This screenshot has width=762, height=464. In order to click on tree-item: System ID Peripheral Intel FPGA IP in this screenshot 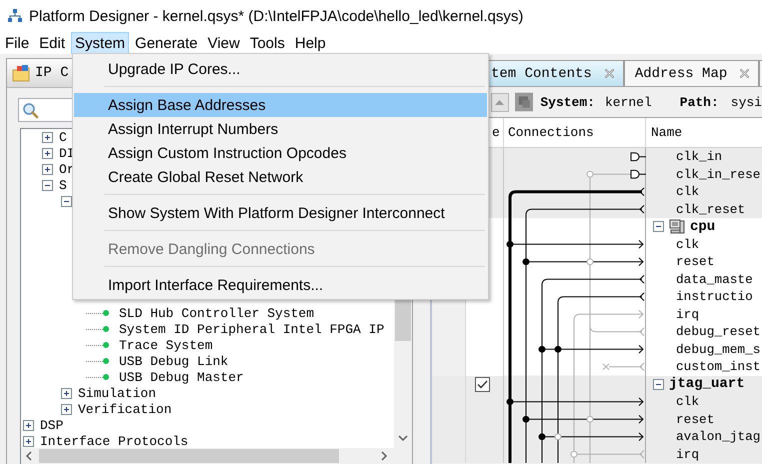, I will do `click(251, 329)`.